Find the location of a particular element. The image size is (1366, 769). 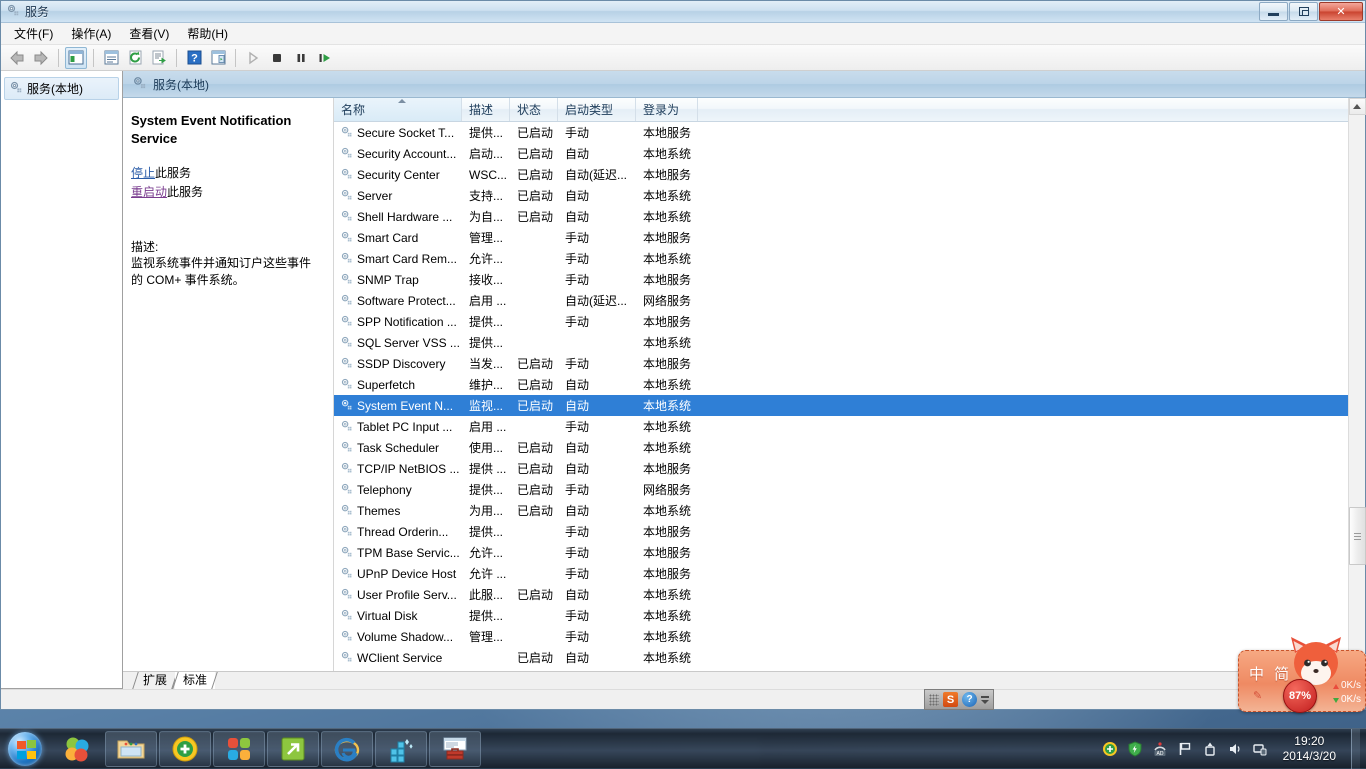

table-row: TCP/IP NetBIOS ...提供 ...已启动自动本地服务 is located at coordinates (849, 468).